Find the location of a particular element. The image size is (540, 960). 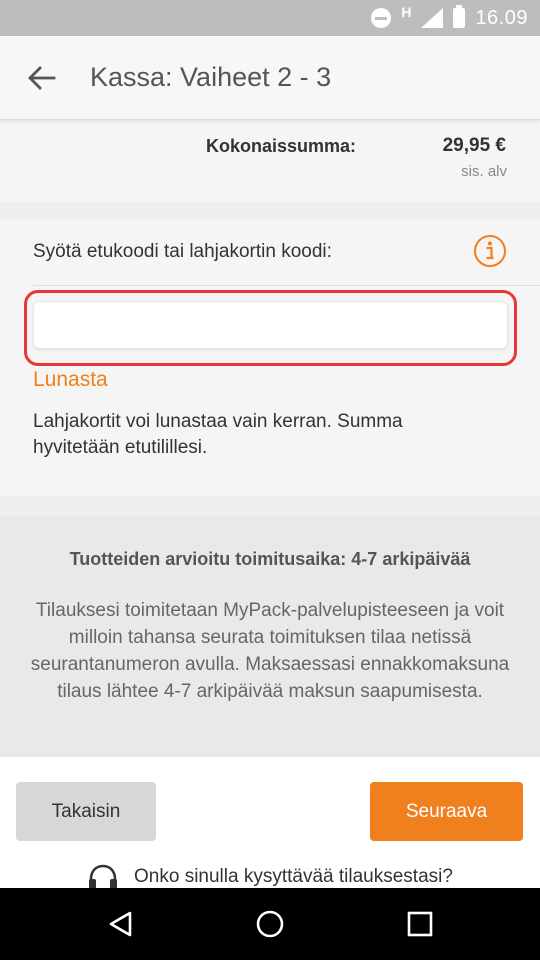

nav-back-button is located at coordinates (120, 924).